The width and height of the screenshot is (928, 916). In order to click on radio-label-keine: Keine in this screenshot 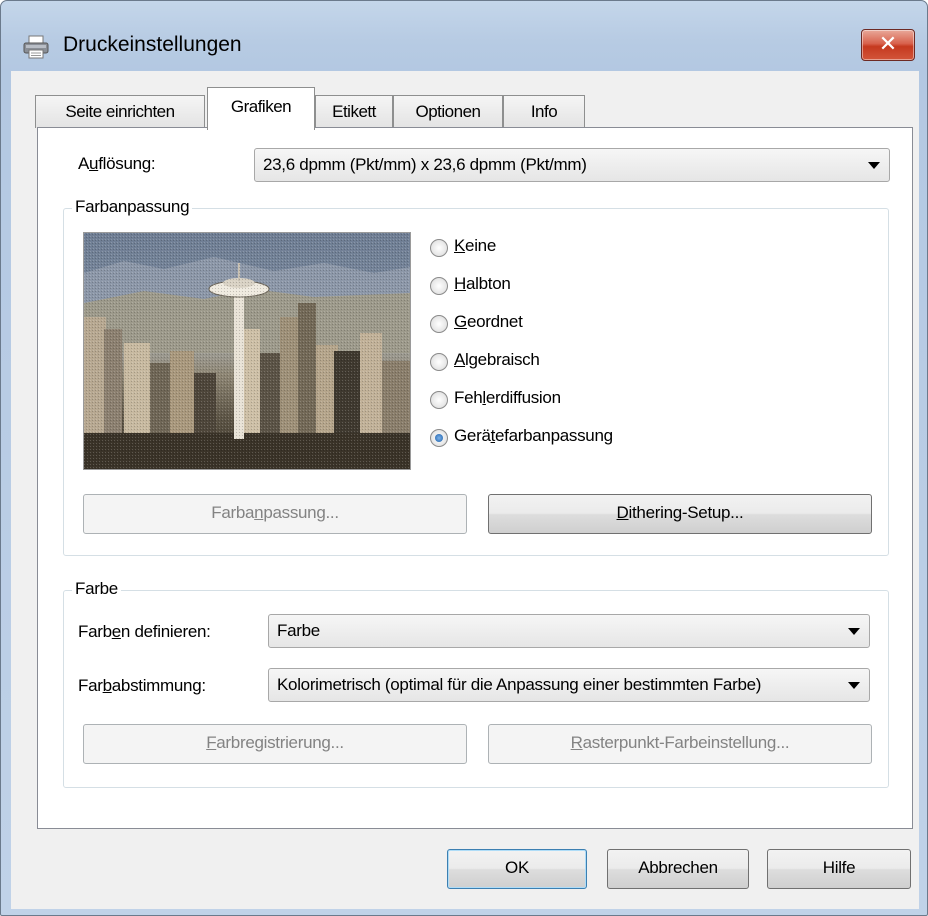, I will do `click(475, 245)`.